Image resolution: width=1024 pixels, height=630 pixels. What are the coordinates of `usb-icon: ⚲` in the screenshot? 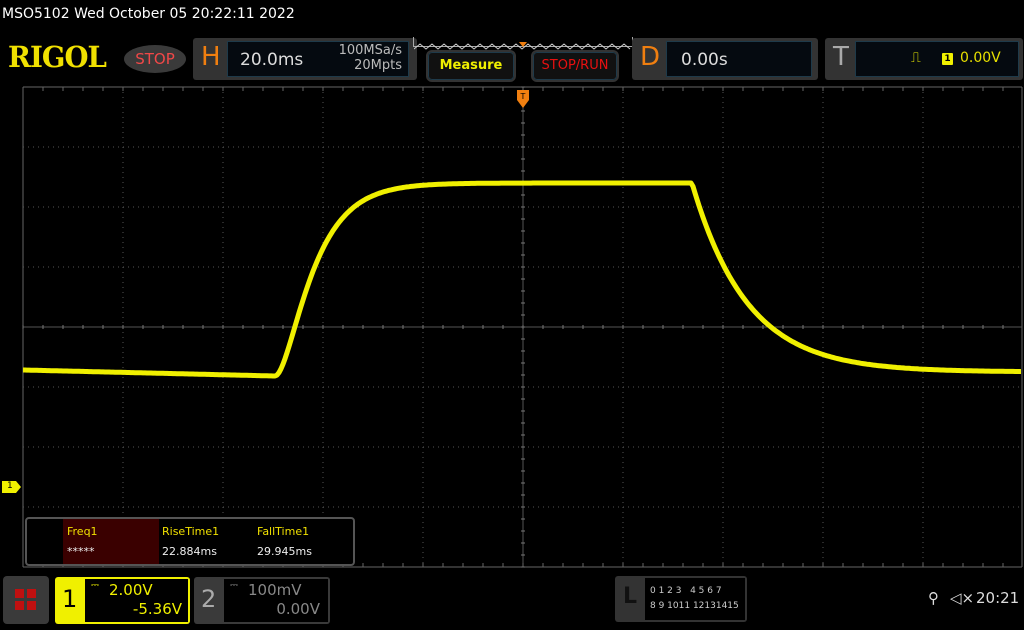 It's located at (933, 598).